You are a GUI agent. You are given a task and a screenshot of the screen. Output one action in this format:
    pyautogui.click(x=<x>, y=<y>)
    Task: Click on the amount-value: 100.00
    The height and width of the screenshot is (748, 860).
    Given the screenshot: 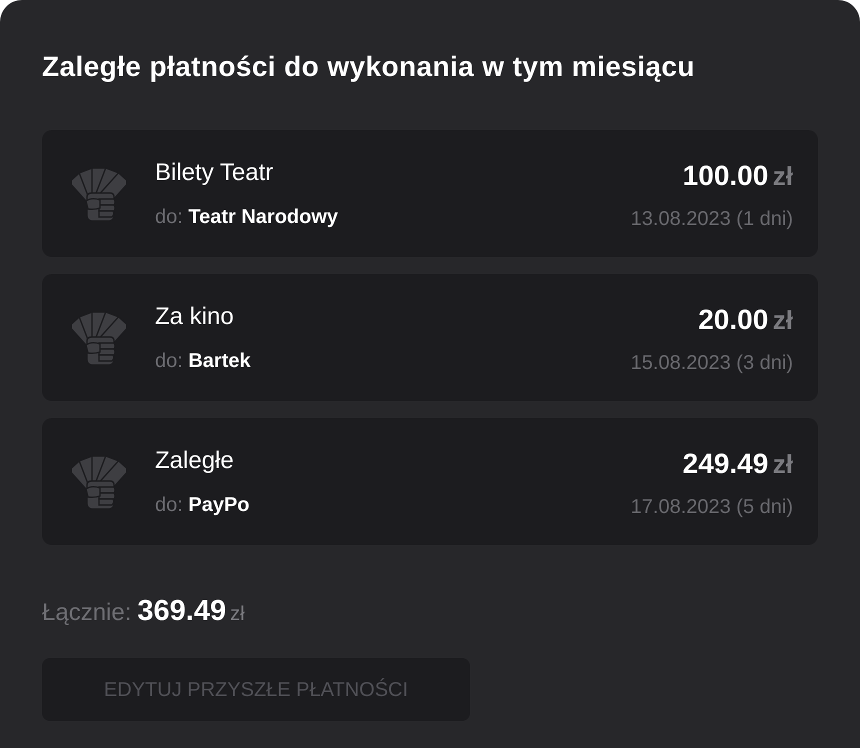 What is the action you would take?
    pyautogui.click(x=725, y=175)
    